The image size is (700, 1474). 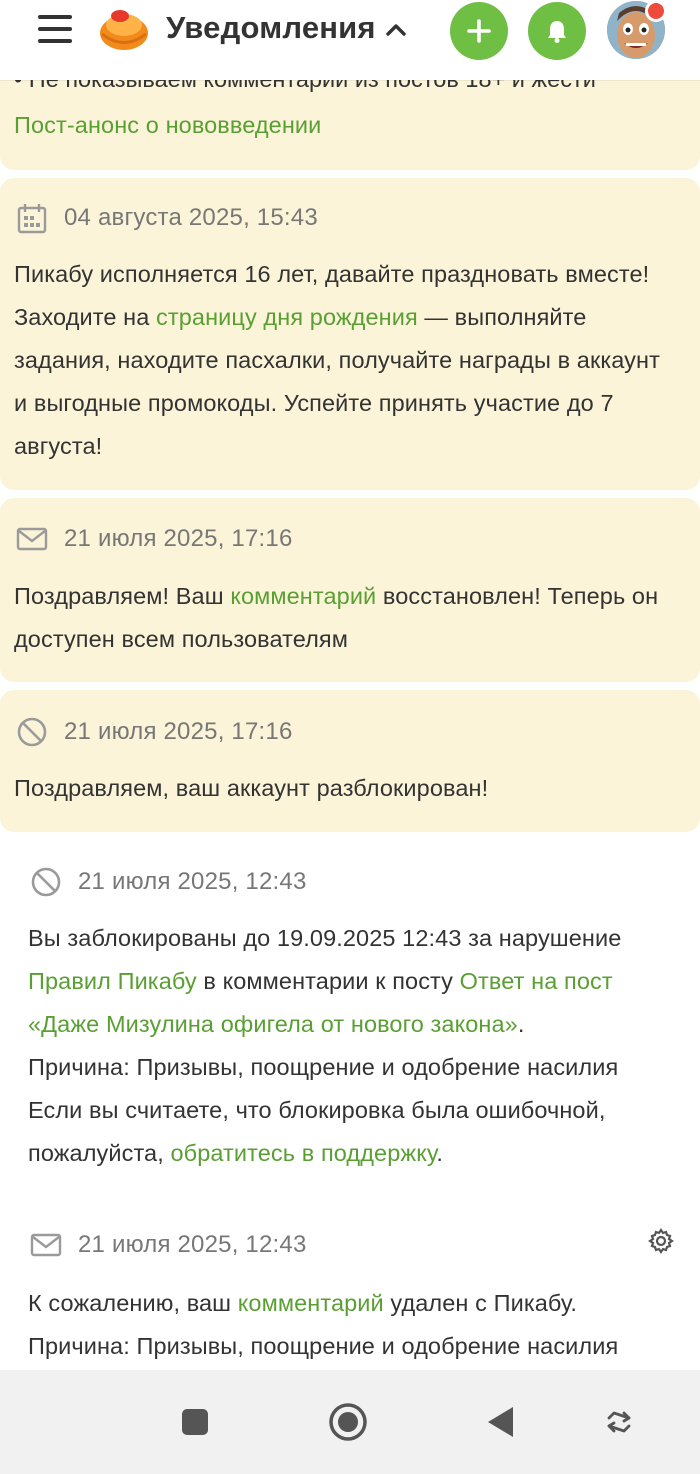 I want to click on rules-link: Правил Пикабу, so click(x=112, y=981).